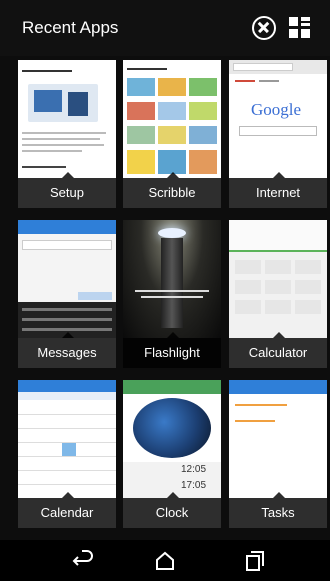 The height and width of the screenshot is (581, 330). I want to click on app-label-tasks: Tasks, so click(278, 510).